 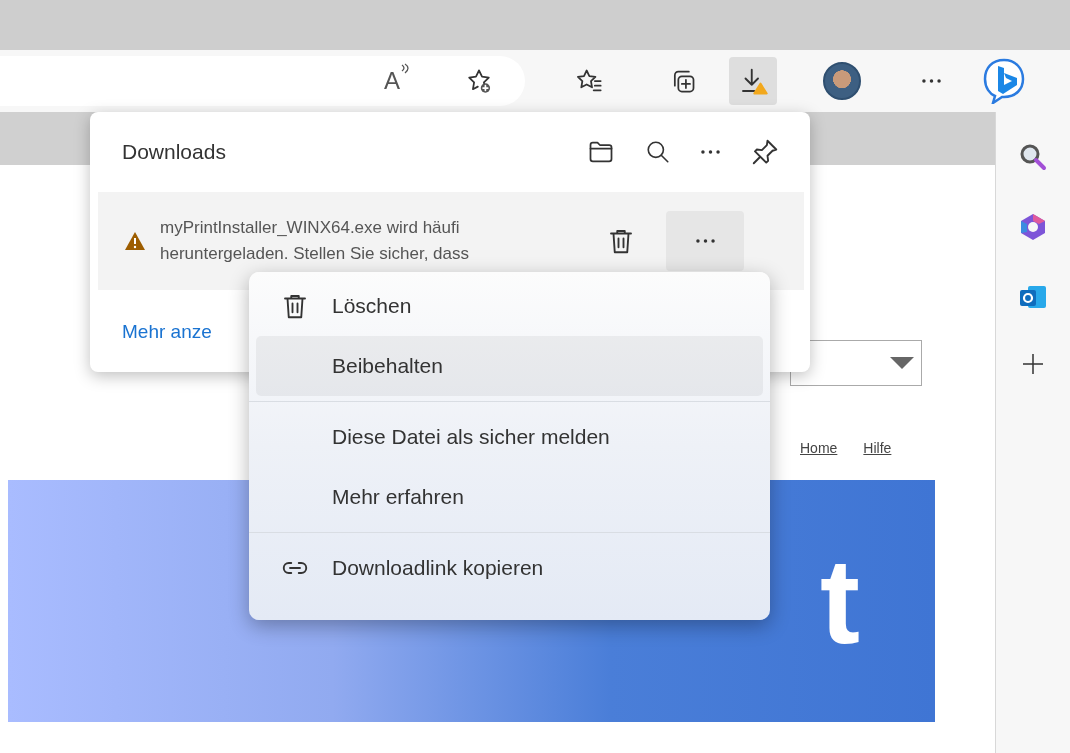 I want to click on menu-item: Downloadlink kopieren, so click(x=509, y=568).